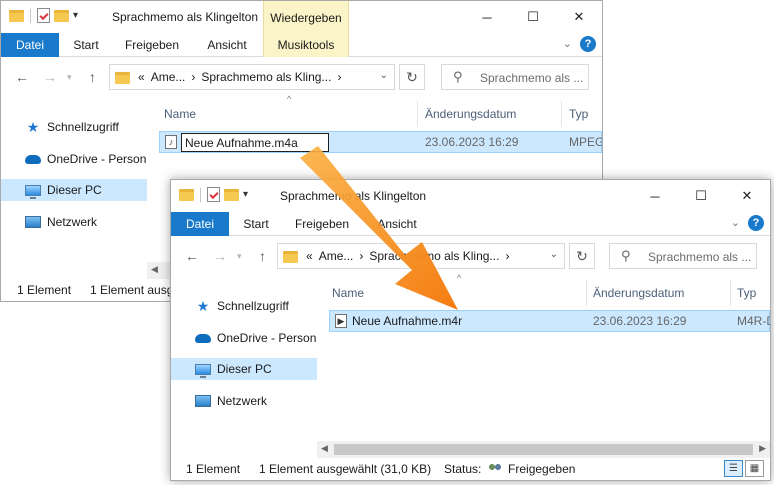 Image resolution: width=774 pixels, height=485 pixels. Describe the element at coordinates (459, 278) in the screenshot. I see `sort-ascending-icon: ^` at that location.